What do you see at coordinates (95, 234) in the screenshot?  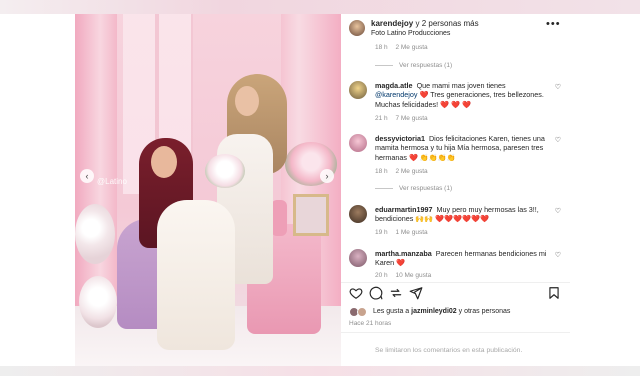 I see `flowers-left-top` at bounding box center [95, 234].